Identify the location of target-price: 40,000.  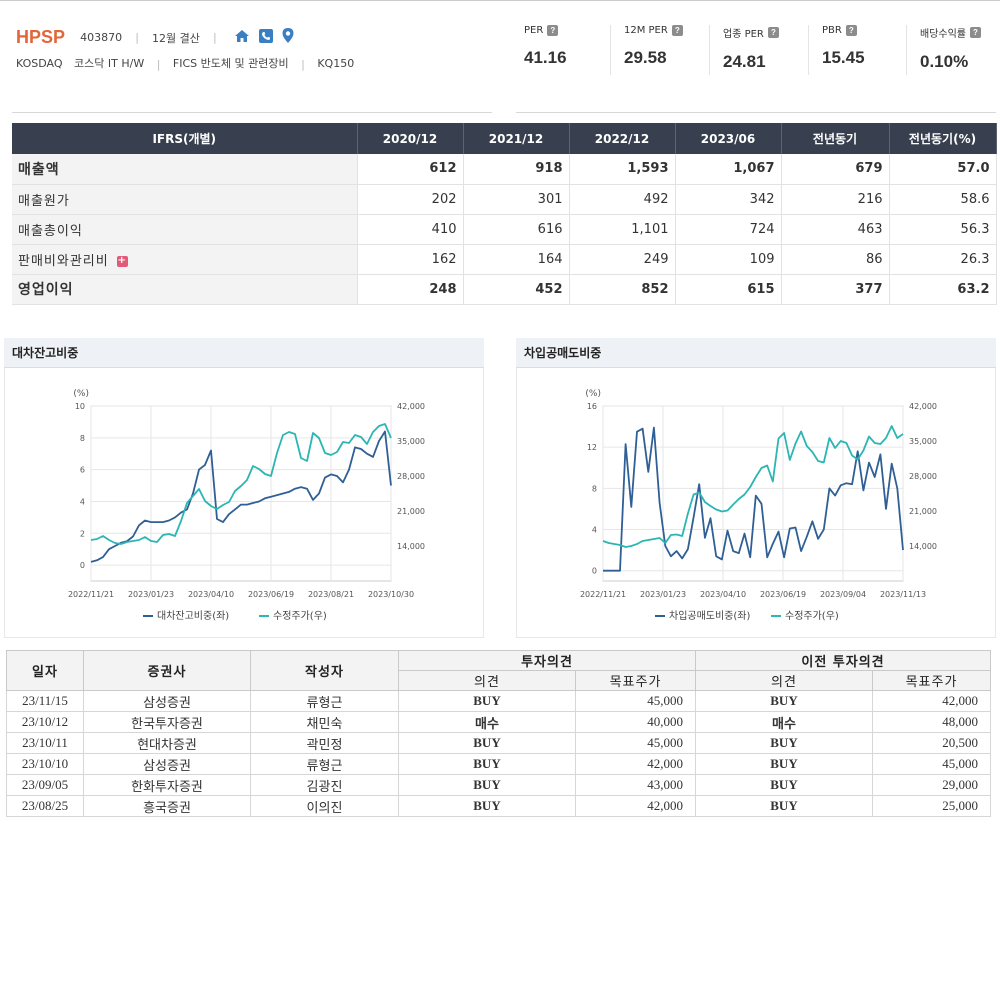
(635, 722).